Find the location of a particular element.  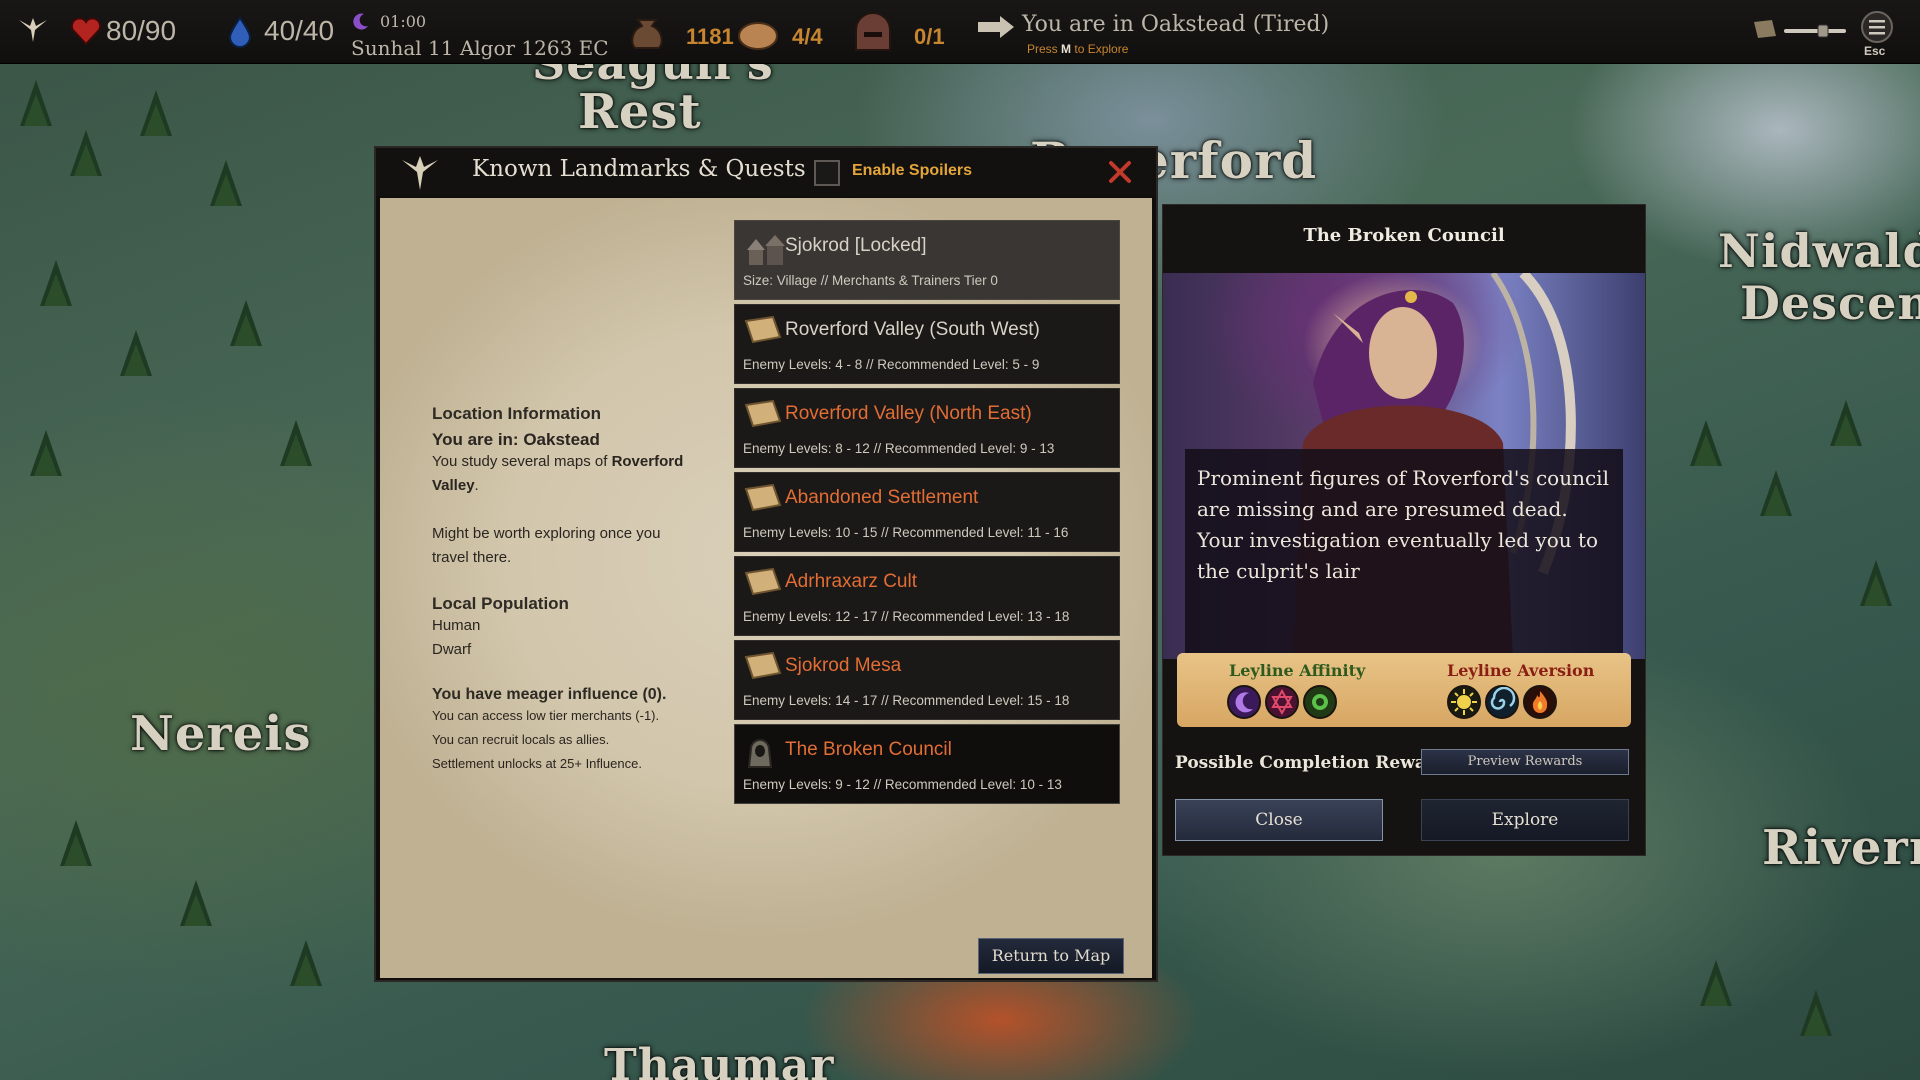

landmark-name: Abandoned Settlement is located at coordinates (882, 497).